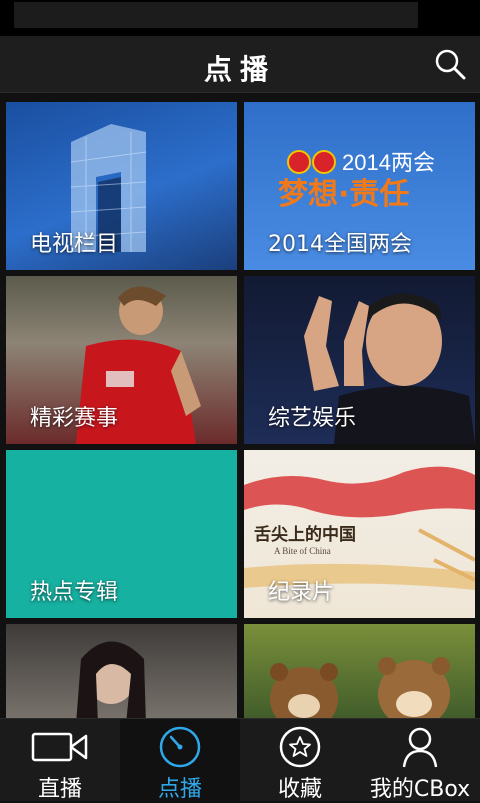  Describe the element at coordinates (74, 418) in the screenshot. I see `tile-label: 精彩赛事` at that location.